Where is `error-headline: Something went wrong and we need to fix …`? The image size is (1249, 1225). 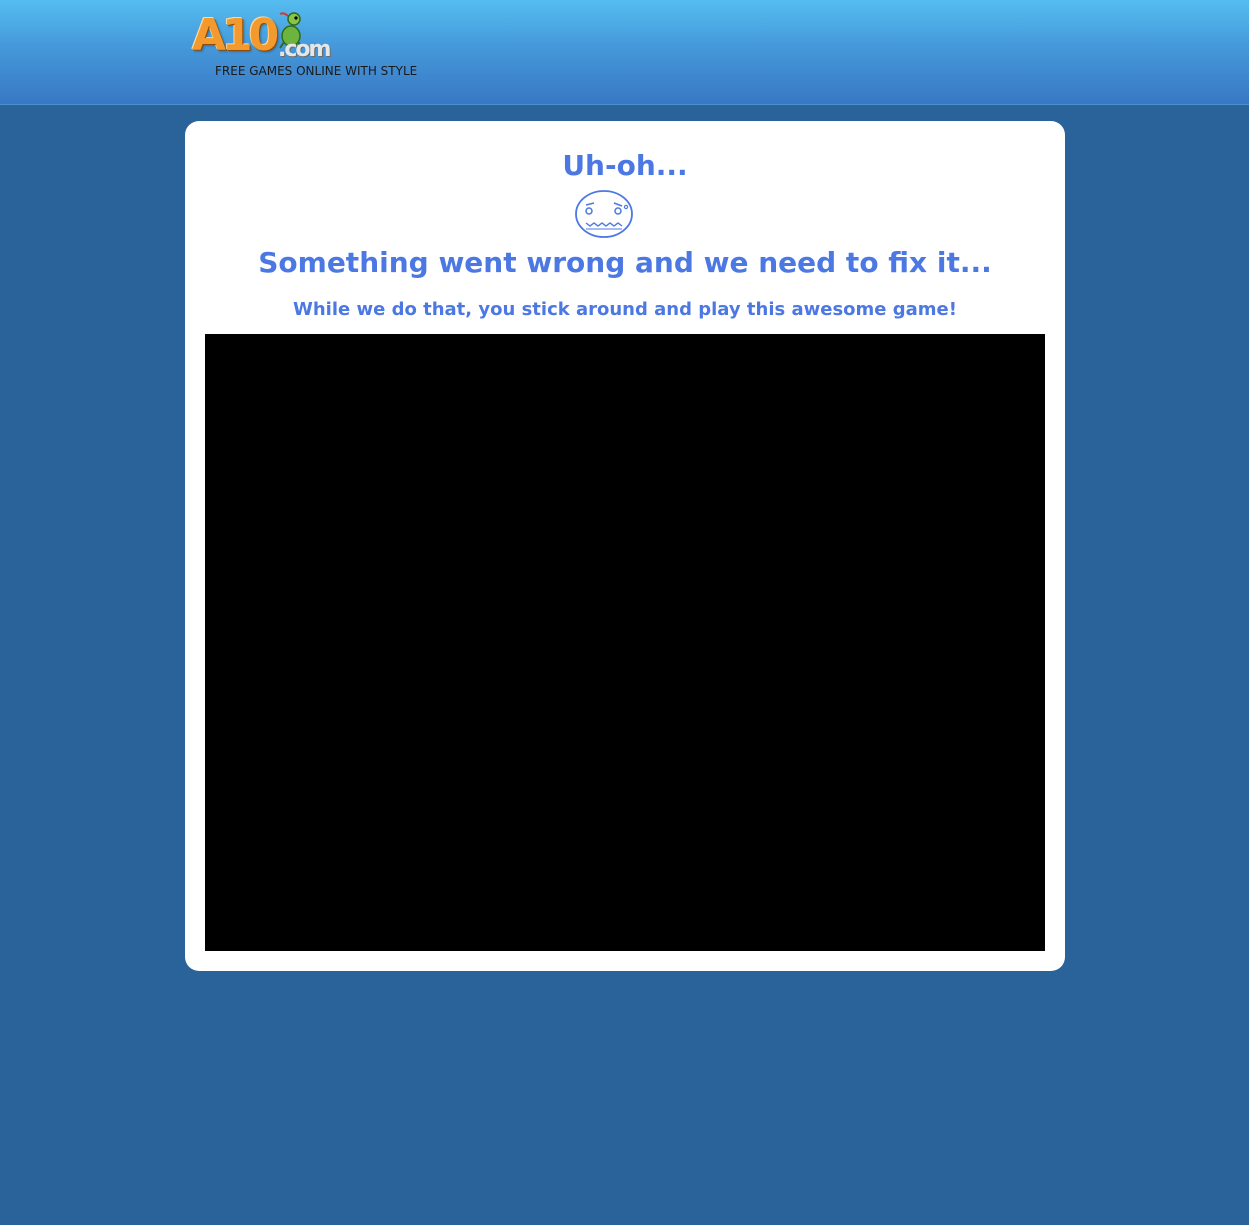 error-headline: Something went wrong and we need to fix … is located at coordinates (625, 262).